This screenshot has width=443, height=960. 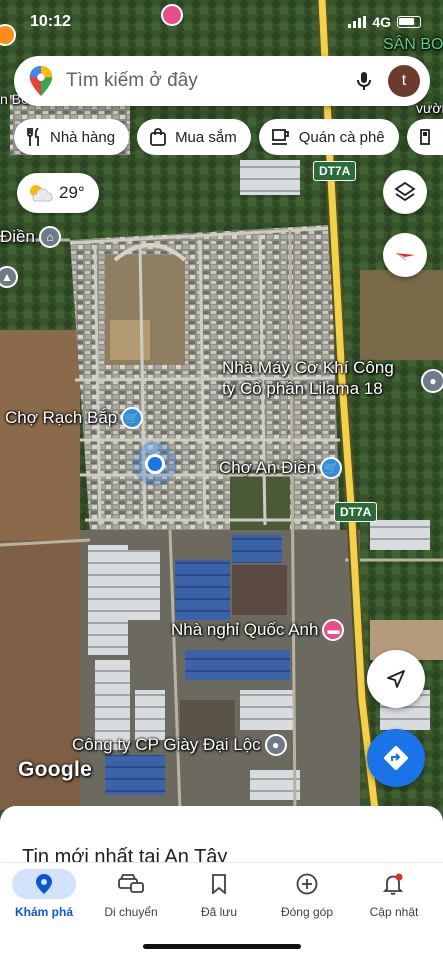 What do you see at coordinates (308, 367) in the screenshot?
I see `place-name-line1: Nhà Máy Cơ Khí Công` at bounding box center [308, 367].